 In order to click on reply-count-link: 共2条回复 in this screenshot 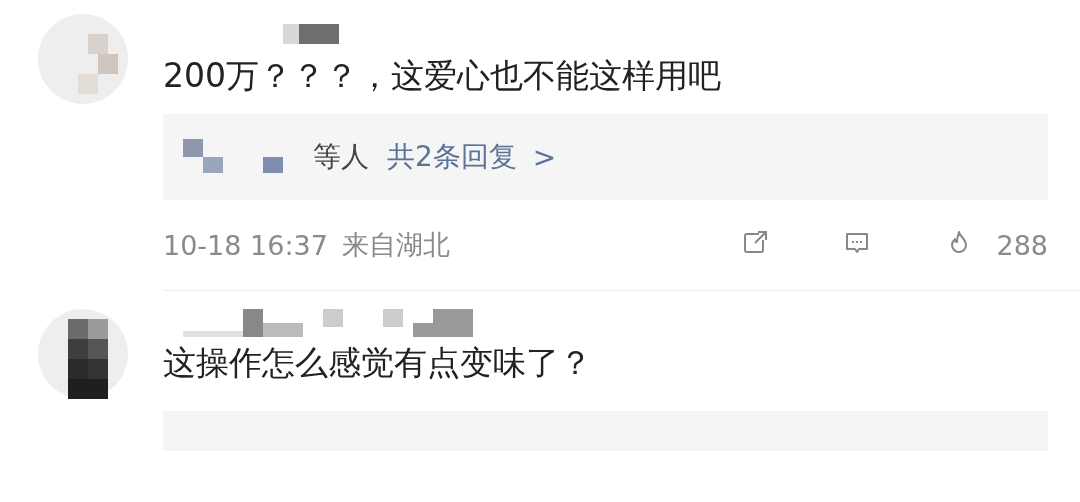, I will do `click(452, 157)`.